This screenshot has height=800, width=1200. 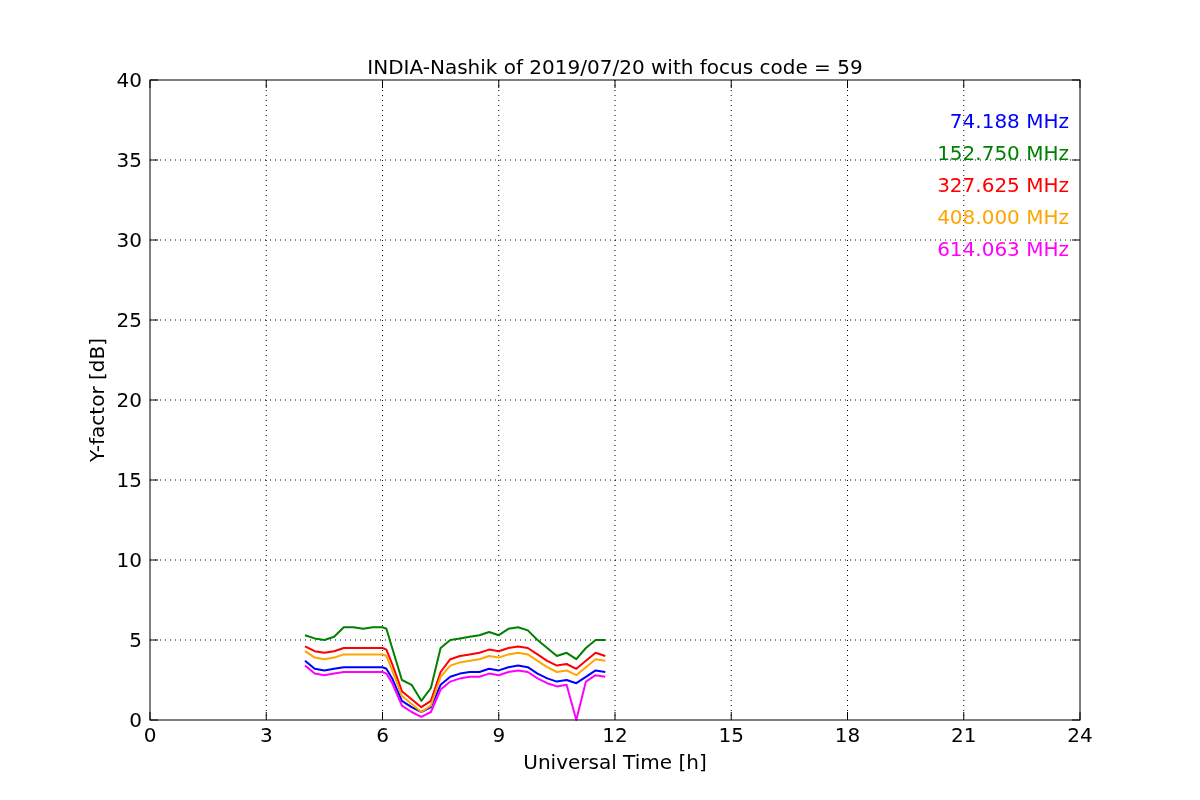 I want to click on legend-label: 74.188 MHz, so click(x=1009, y=121).